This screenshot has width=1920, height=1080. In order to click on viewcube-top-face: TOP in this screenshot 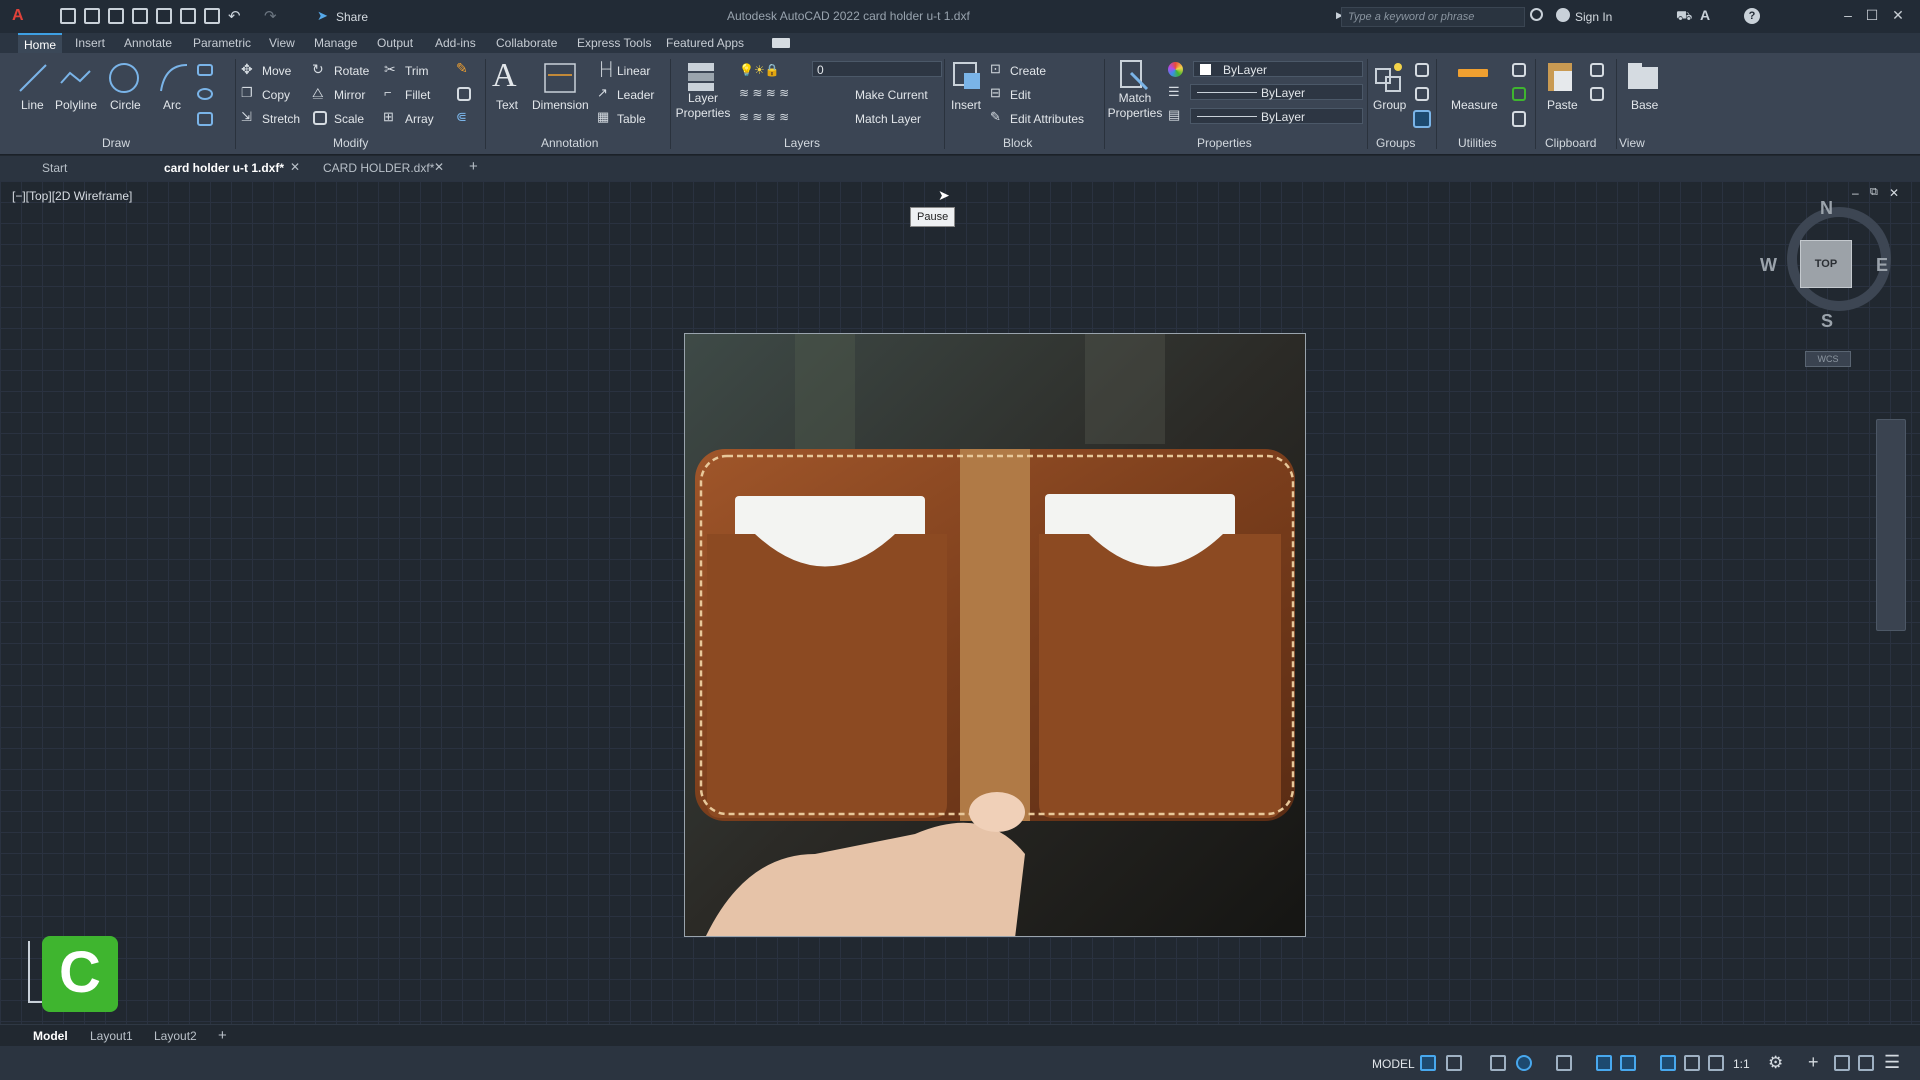, I will do `click(1826, 264)`.